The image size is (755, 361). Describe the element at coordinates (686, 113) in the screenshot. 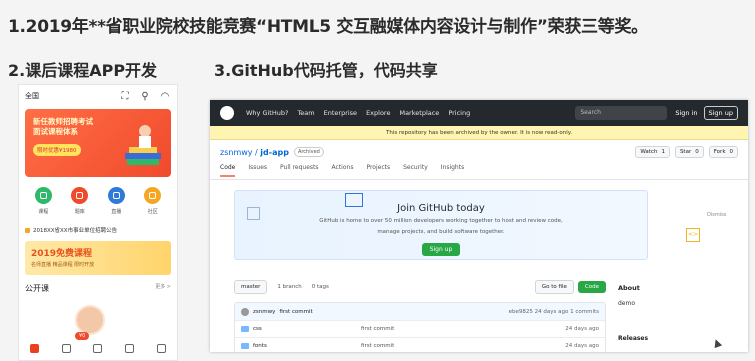

I see `signin-link: Sign in` at that location.